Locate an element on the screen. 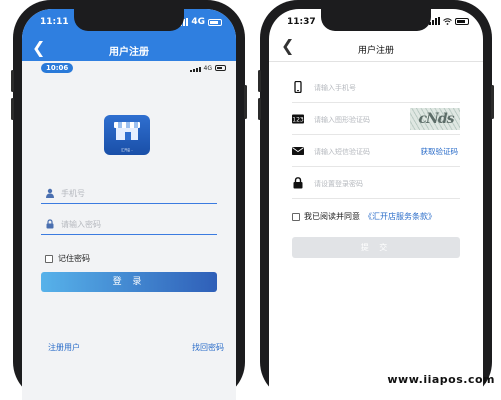 This screenshot has height=400, width=501. image-code-placeholder: 请输入图形验证码 is located at coordinates (342, 120).